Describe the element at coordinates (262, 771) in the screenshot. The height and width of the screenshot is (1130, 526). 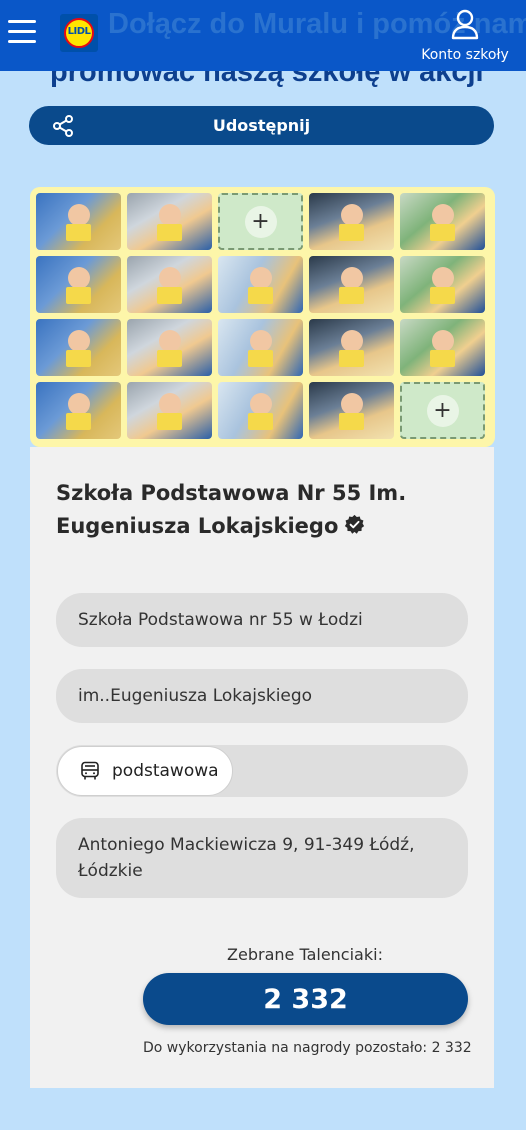
I see `school-type-selector: podstawowa` at that location.